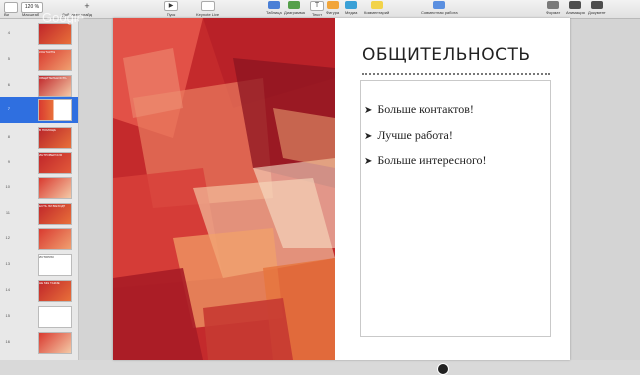  What do you see at coordinates (55, 138) in the screenshot?
I see `thumbnail-image: В ПОМОЩЬ` at bounding box center [55, 138].